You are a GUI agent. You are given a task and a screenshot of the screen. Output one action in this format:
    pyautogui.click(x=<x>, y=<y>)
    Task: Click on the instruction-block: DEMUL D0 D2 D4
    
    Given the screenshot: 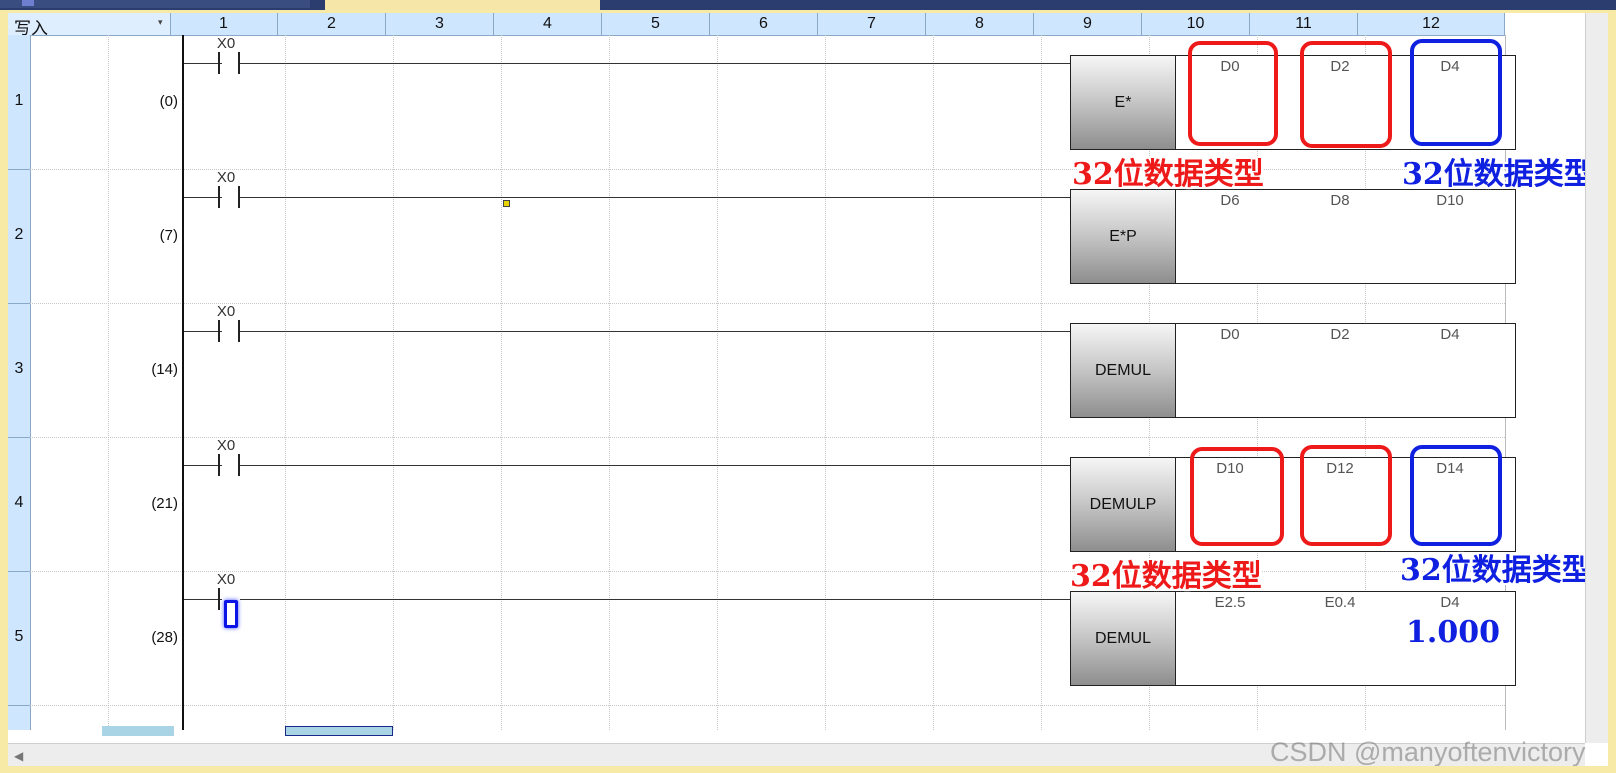 What is the action you would take?
    pyautogui.click(x=1293, y=370)
    